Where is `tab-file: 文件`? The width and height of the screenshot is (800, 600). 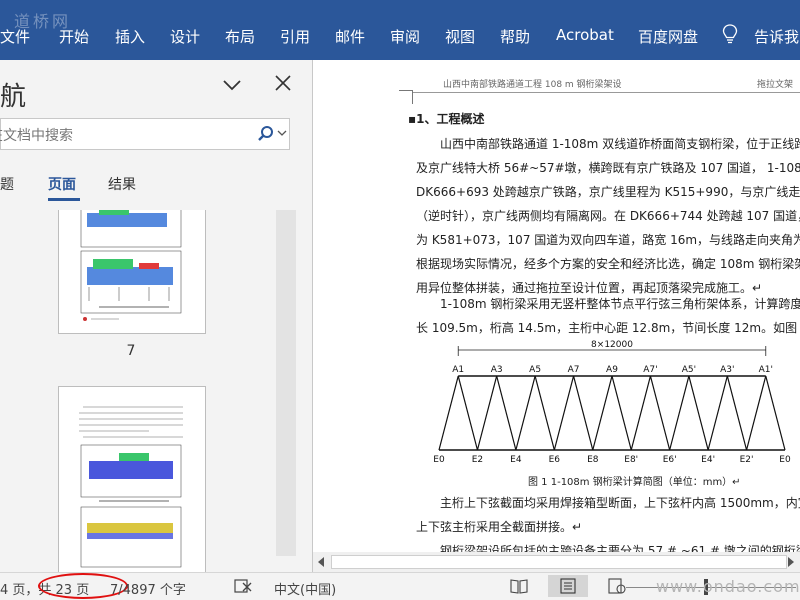 tab-file: 文件 is located at coordinates (15, 36).